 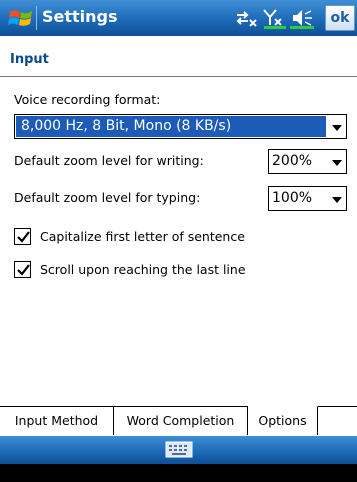 I want to click on signal-icon, so click(x=275, y=18).